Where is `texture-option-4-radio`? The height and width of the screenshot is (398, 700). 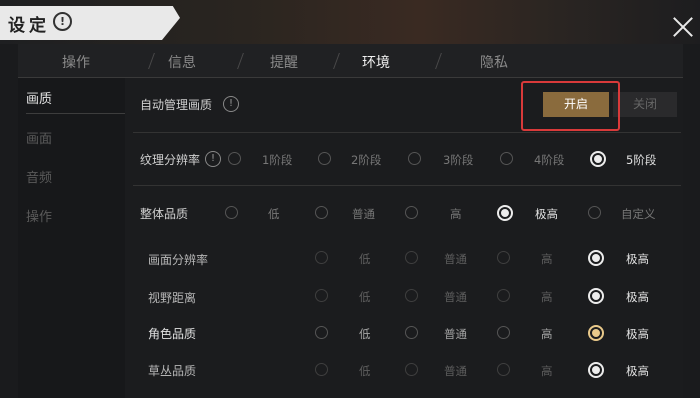
texture-option-4-radio is located at coordinates (506, 158).